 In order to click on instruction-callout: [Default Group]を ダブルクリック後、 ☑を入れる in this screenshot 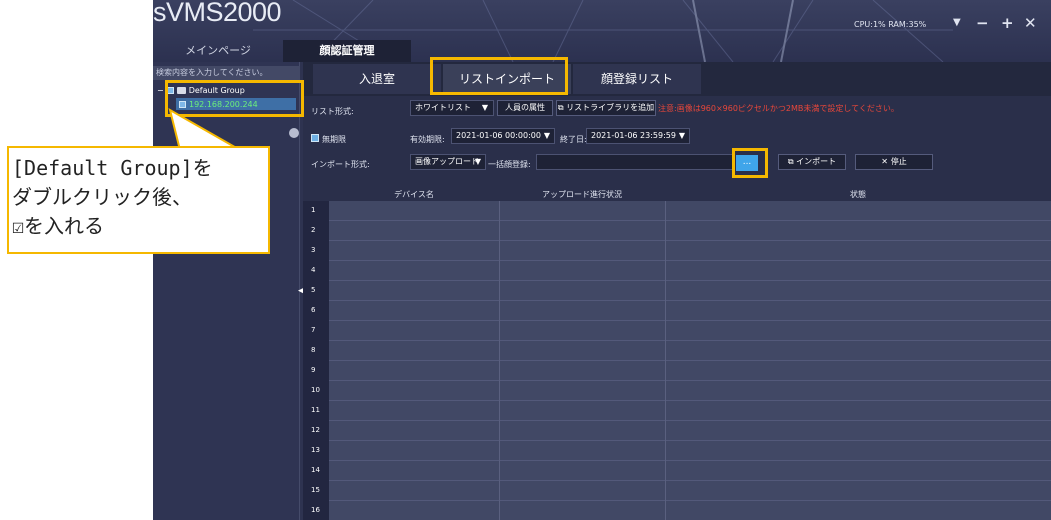, I will do `click(138, 200)`.